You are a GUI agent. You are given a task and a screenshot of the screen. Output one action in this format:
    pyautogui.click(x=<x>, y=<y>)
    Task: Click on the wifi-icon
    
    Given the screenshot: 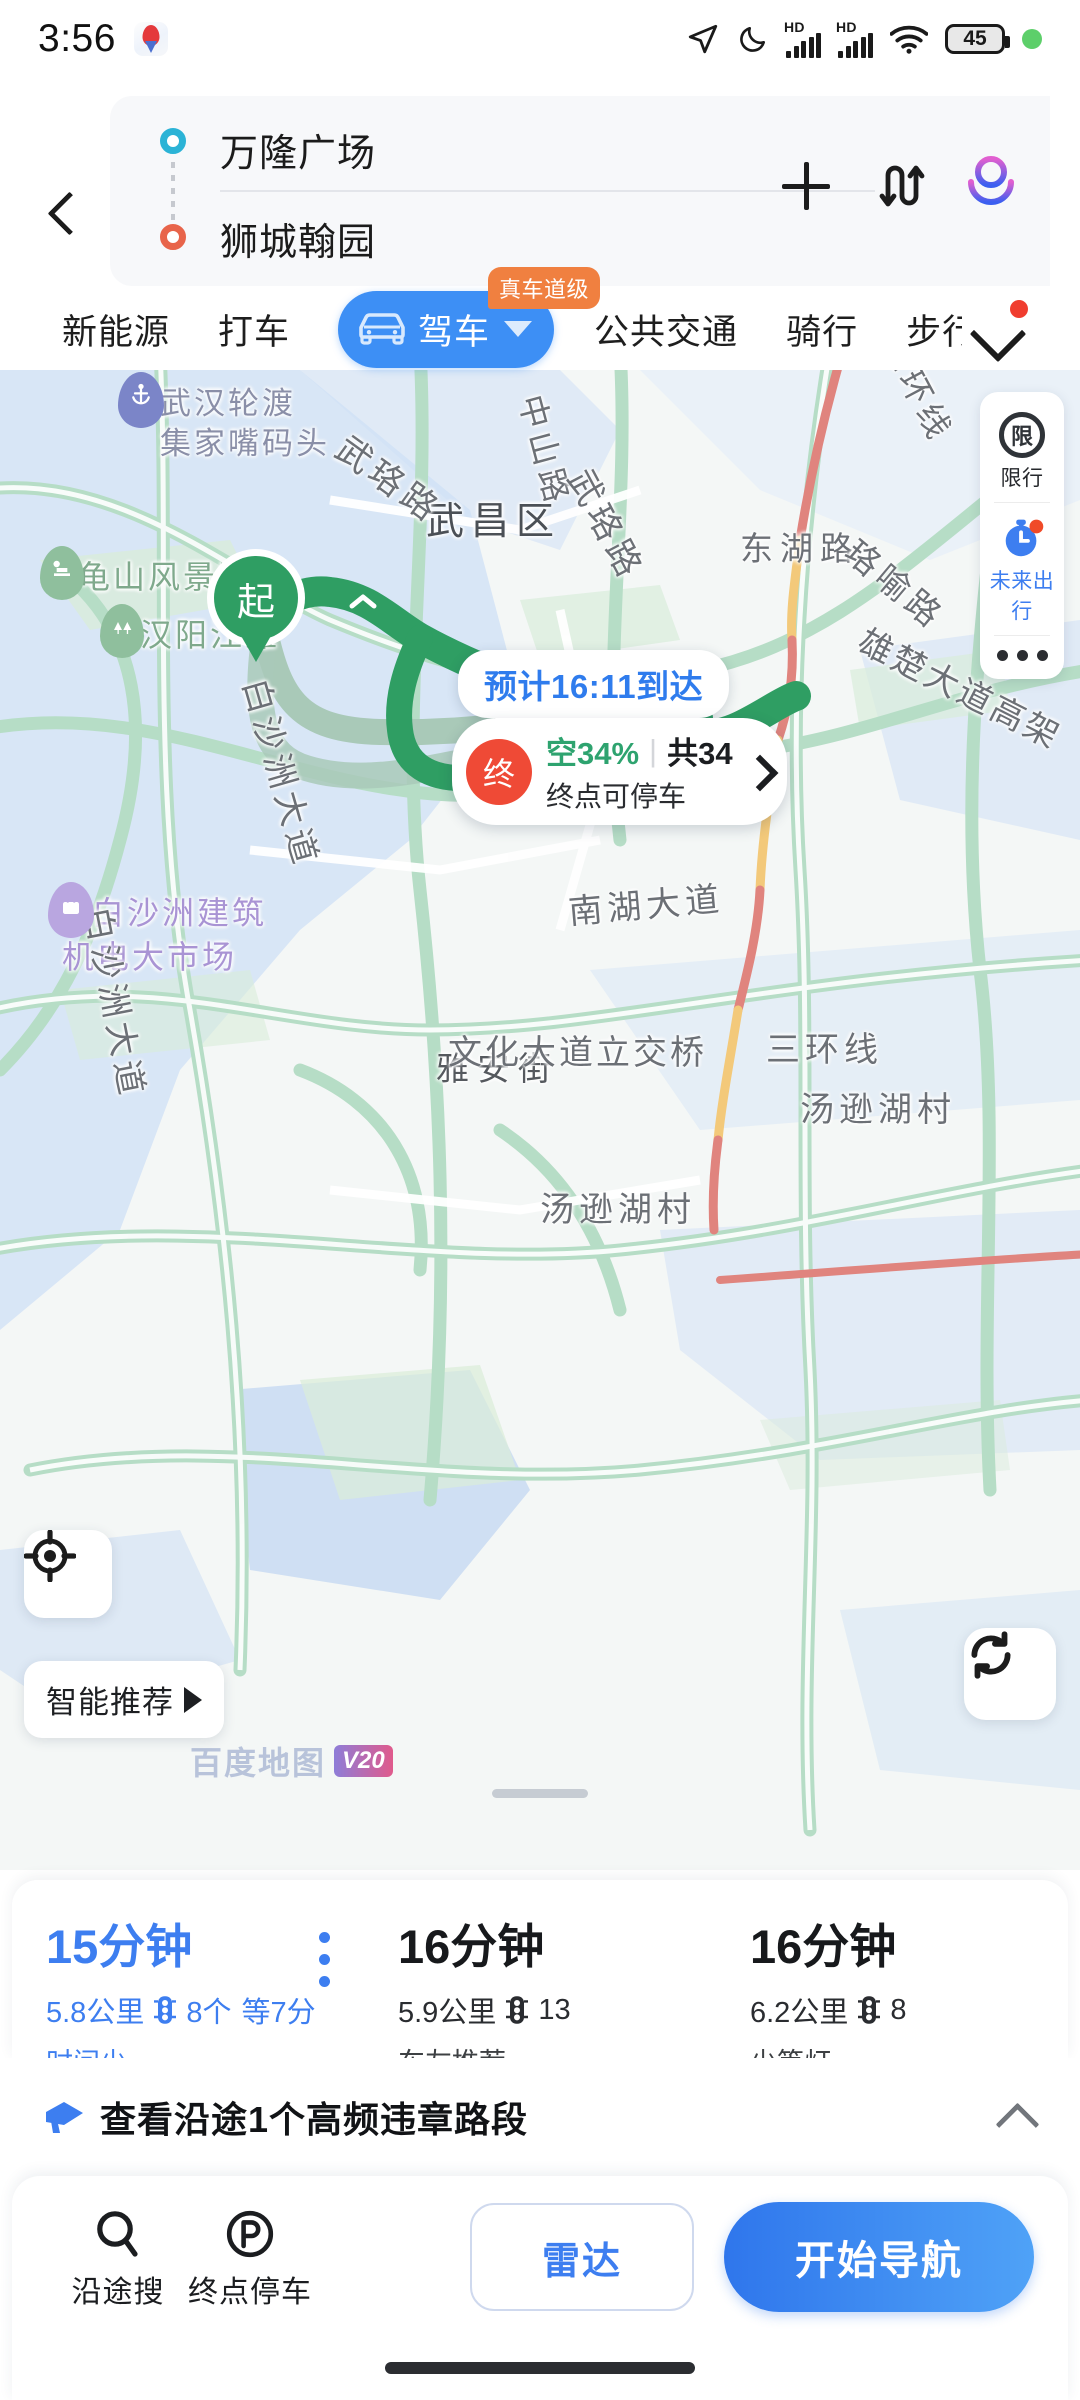 What is the action you would take?
    pyautogui.click(x=909, y=39)
    